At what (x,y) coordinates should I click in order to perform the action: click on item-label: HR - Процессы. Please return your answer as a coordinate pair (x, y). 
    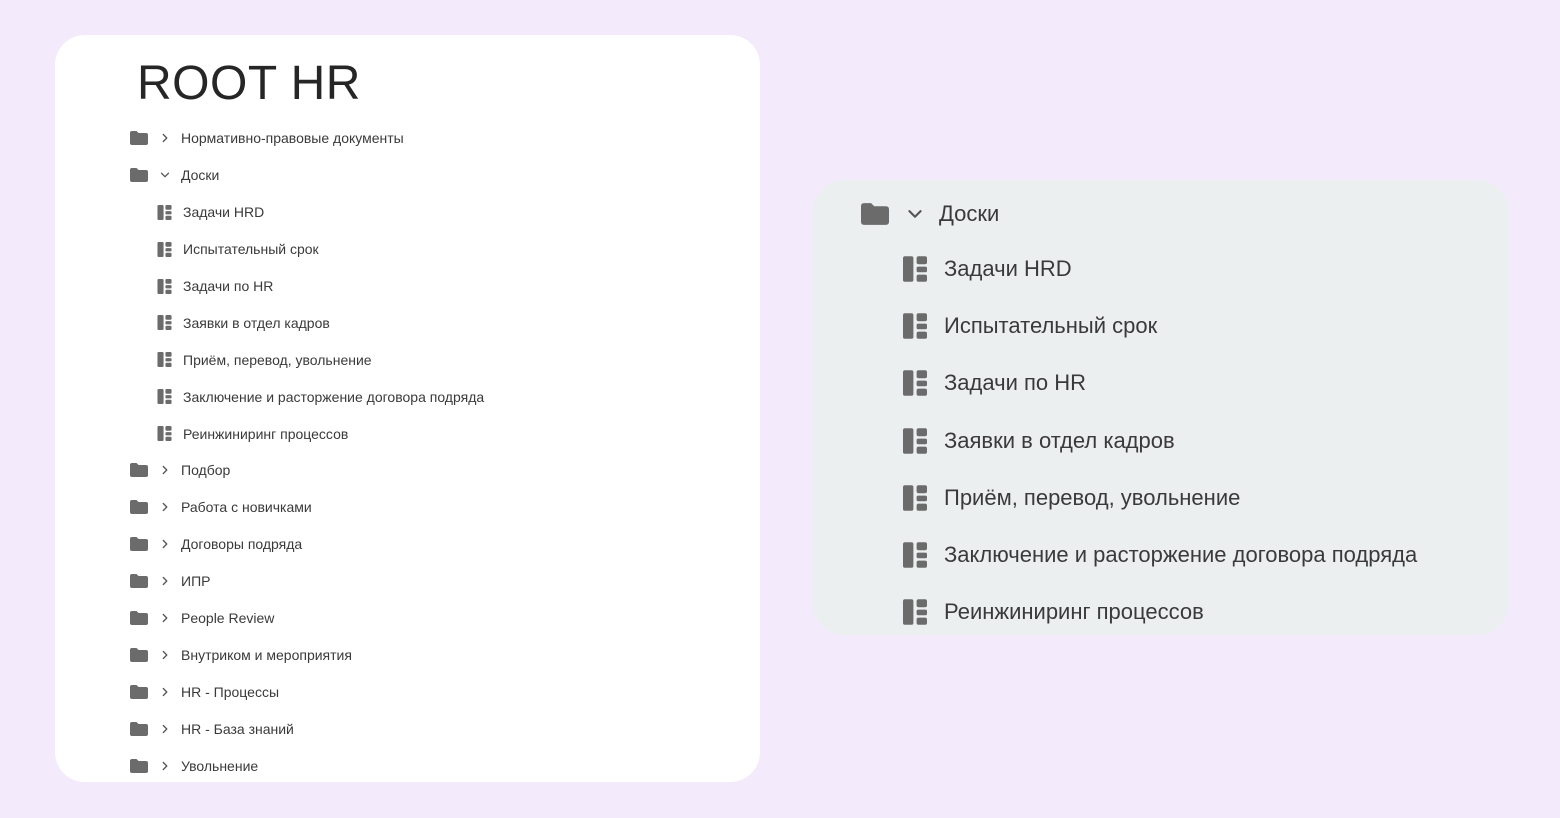
    Looking at the image, I should click on (230, 691).